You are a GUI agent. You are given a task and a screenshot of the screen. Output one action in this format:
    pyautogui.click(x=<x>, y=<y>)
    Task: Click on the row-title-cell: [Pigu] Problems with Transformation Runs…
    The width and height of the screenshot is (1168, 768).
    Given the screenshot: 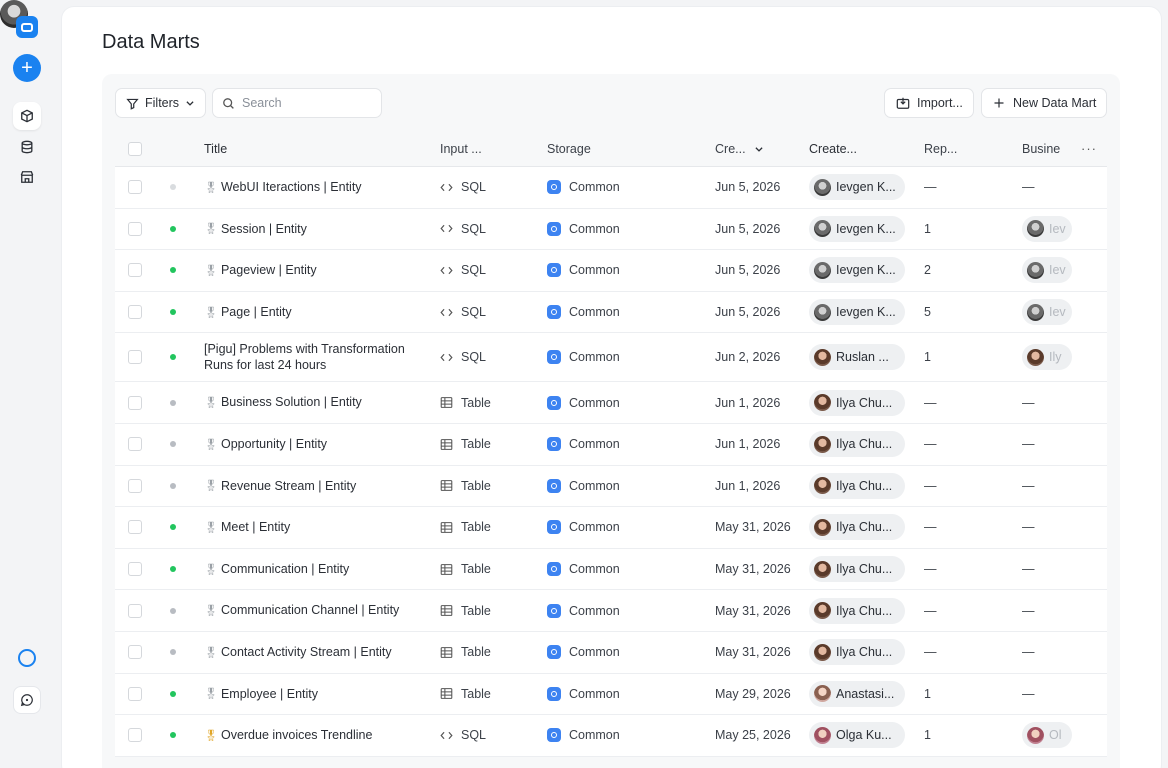 What is the action you would take?
    pyautogui.click(x=314, y=357)
    